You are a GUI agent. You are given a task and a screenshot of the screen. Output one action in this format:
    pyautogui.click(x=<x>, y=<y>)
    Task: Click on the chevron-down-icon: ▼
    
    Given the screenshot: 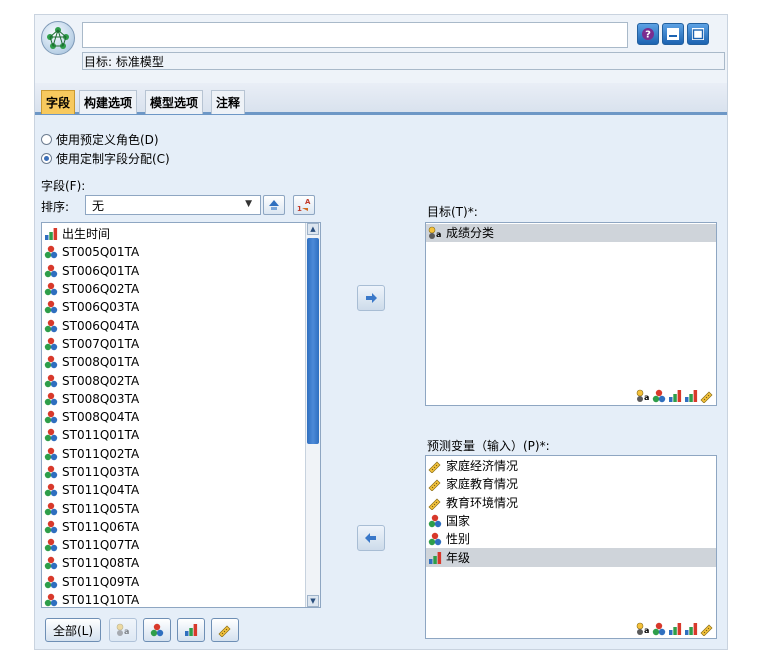 What is the action you would take?
    pyautogui.click(x=248, y=204)
    